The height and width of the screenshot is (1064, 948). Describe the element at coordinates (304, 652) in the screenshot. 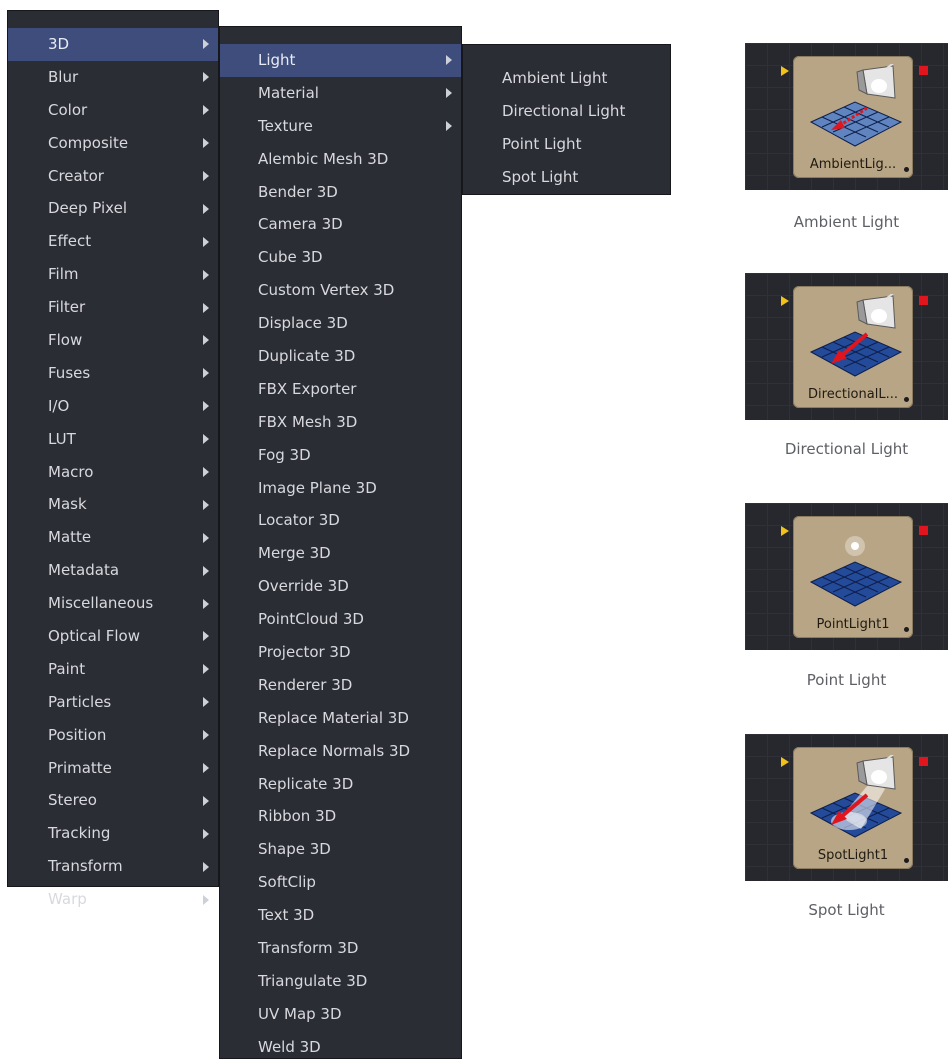

I see `menu-item-label: Projector 3D` at that location.